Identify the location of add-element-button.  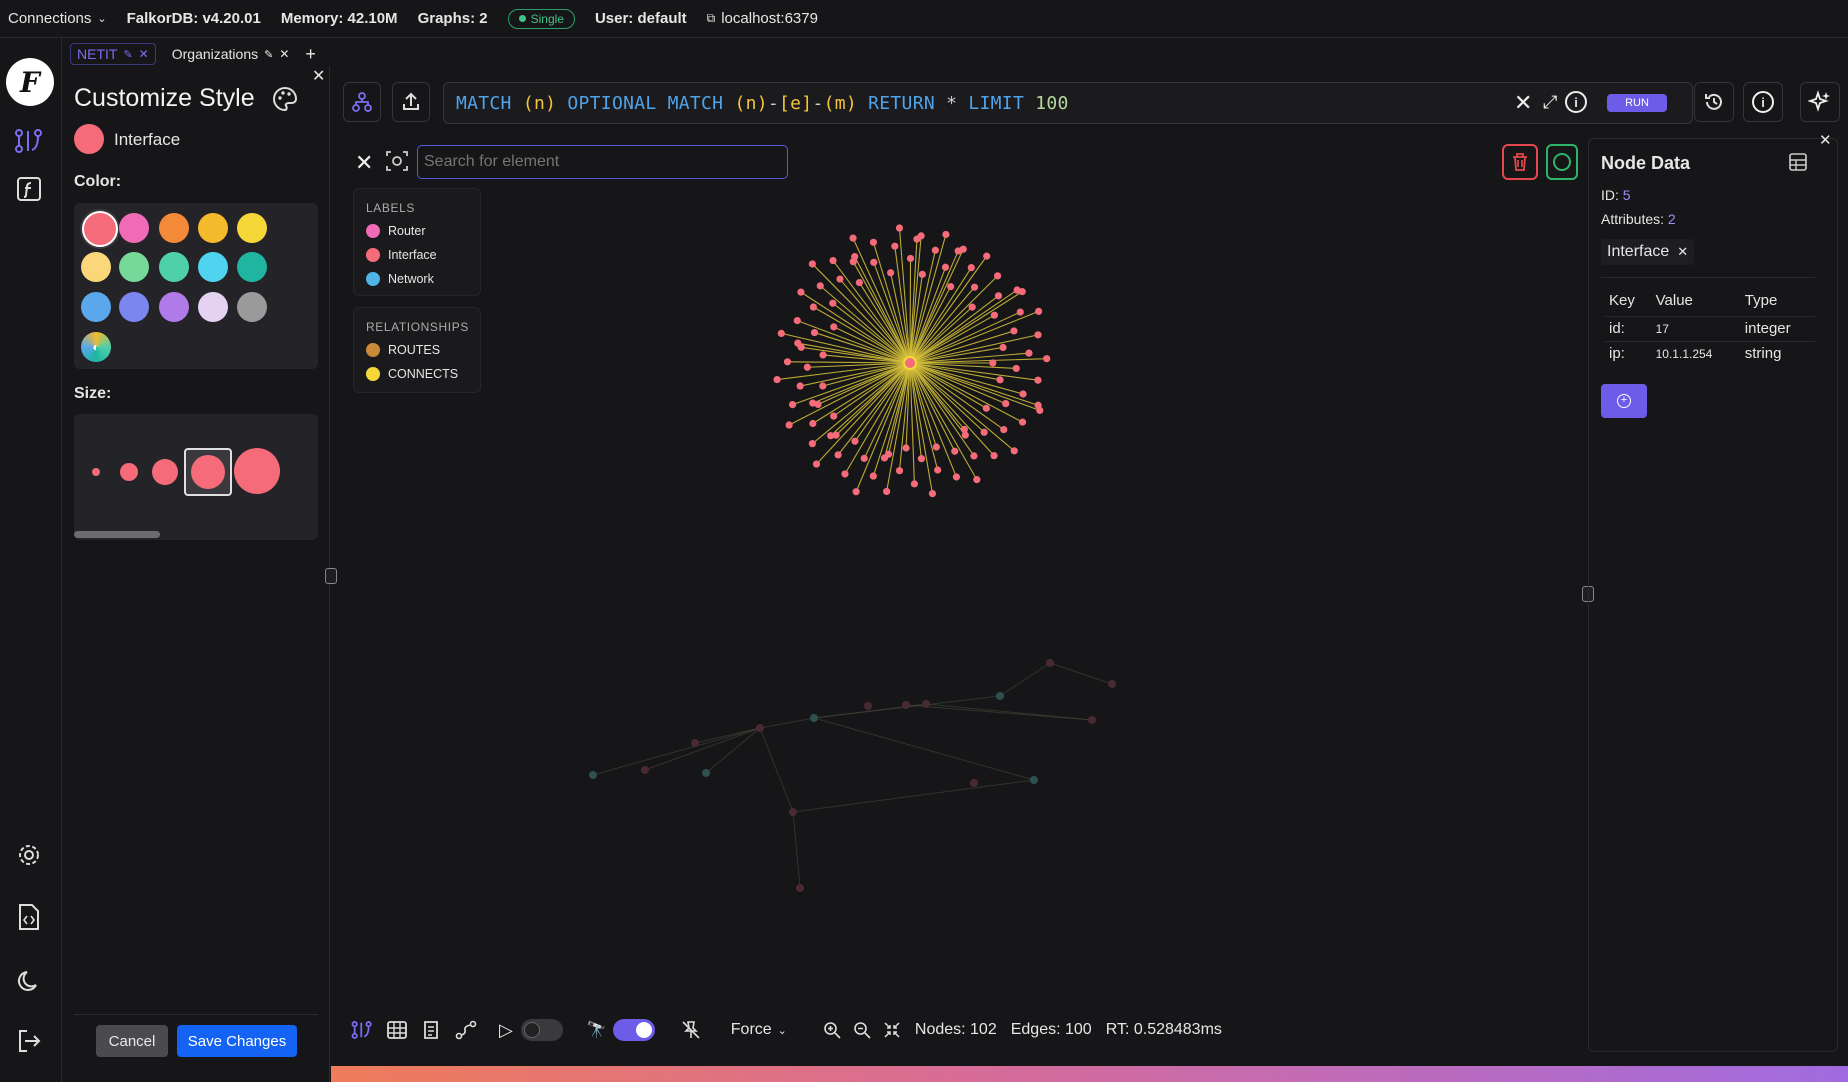
(1562, 162).